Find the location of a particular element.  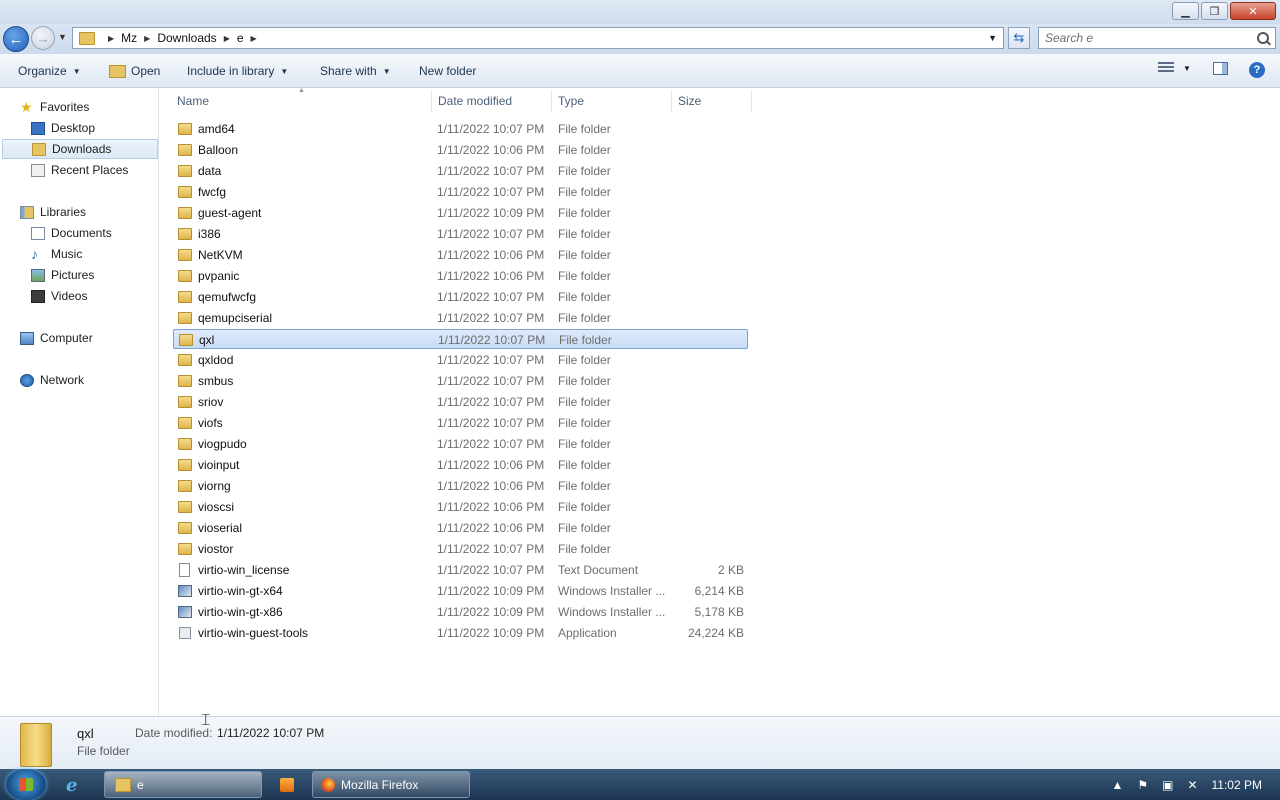

caption-buttons: ▁ ❐ ✕ is located at coordinates (1224, 11).